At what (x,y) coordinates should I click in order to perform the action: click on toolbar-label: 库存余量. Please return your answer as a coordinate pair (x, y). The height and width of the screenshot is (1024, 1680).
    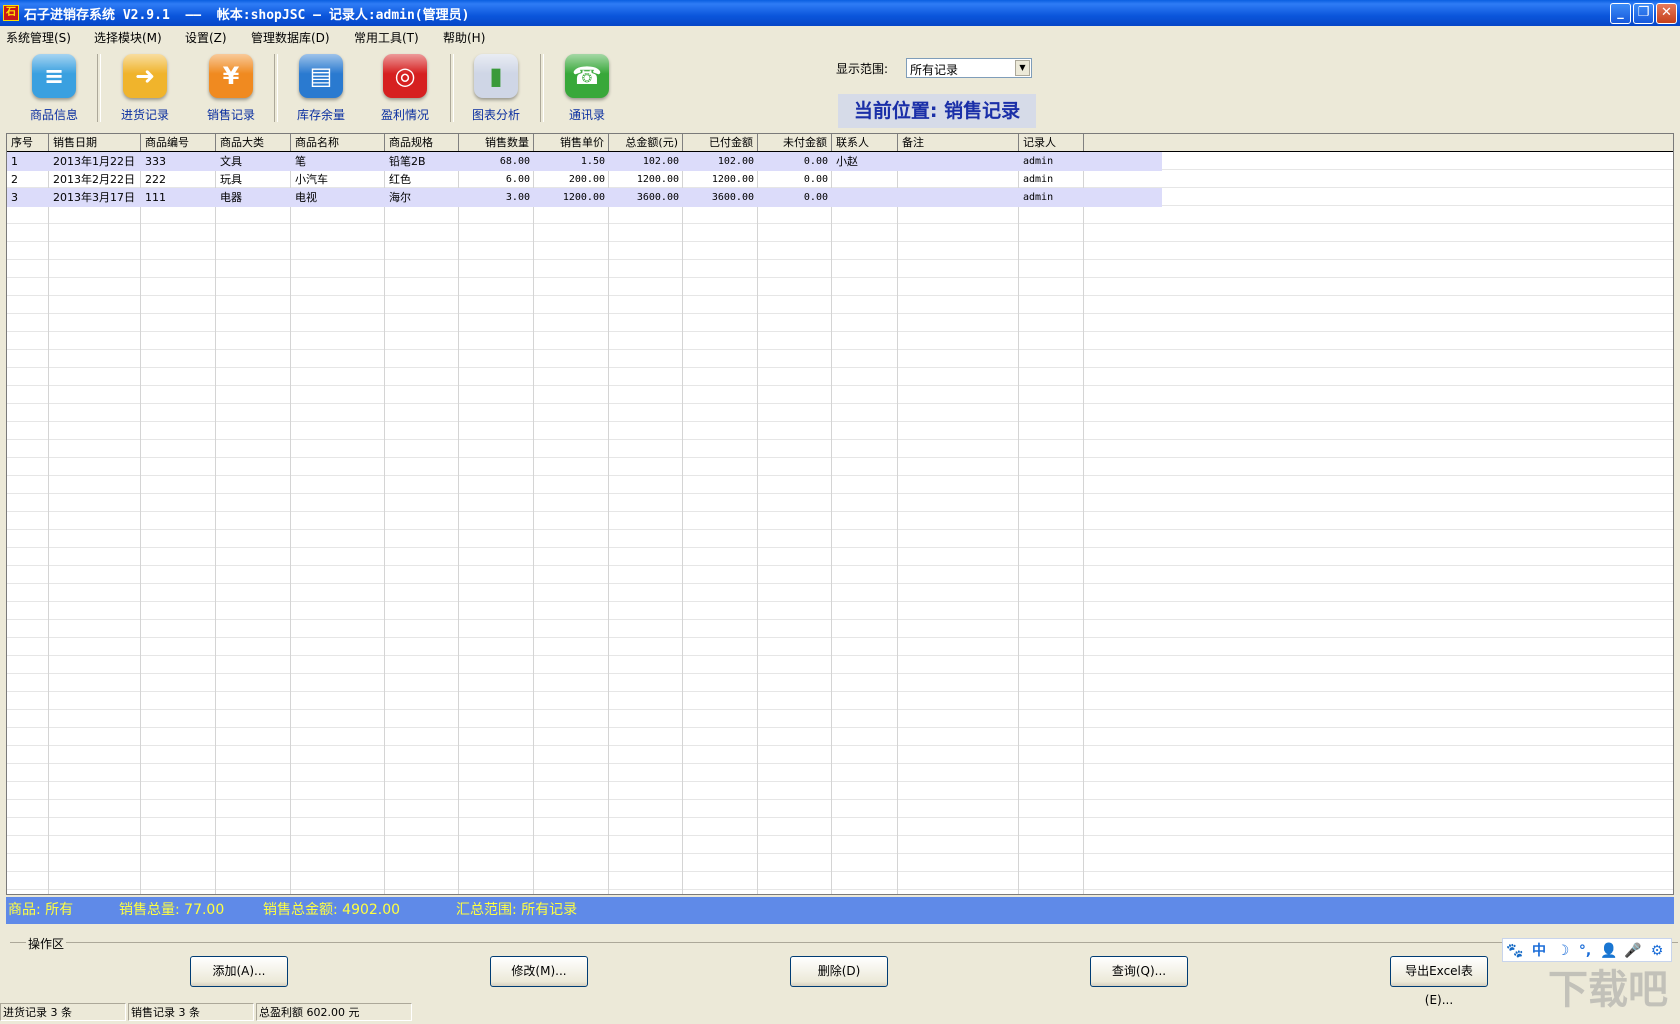
    Looking at the image, I should click on (320, 115).